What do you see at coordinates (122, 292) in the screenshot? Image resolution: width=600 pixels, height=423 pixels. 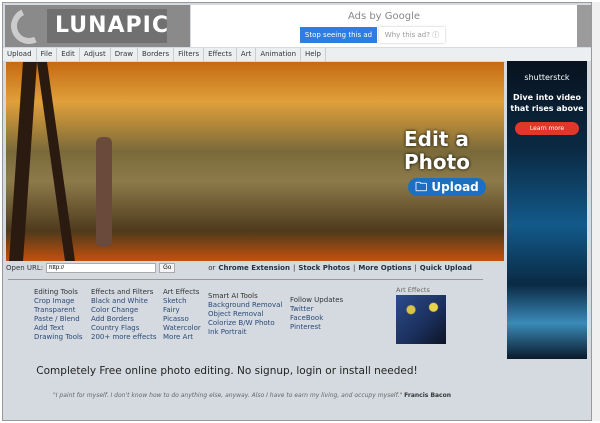 I see `column-title: Effects and Filters` at bounding box center [122, 292].